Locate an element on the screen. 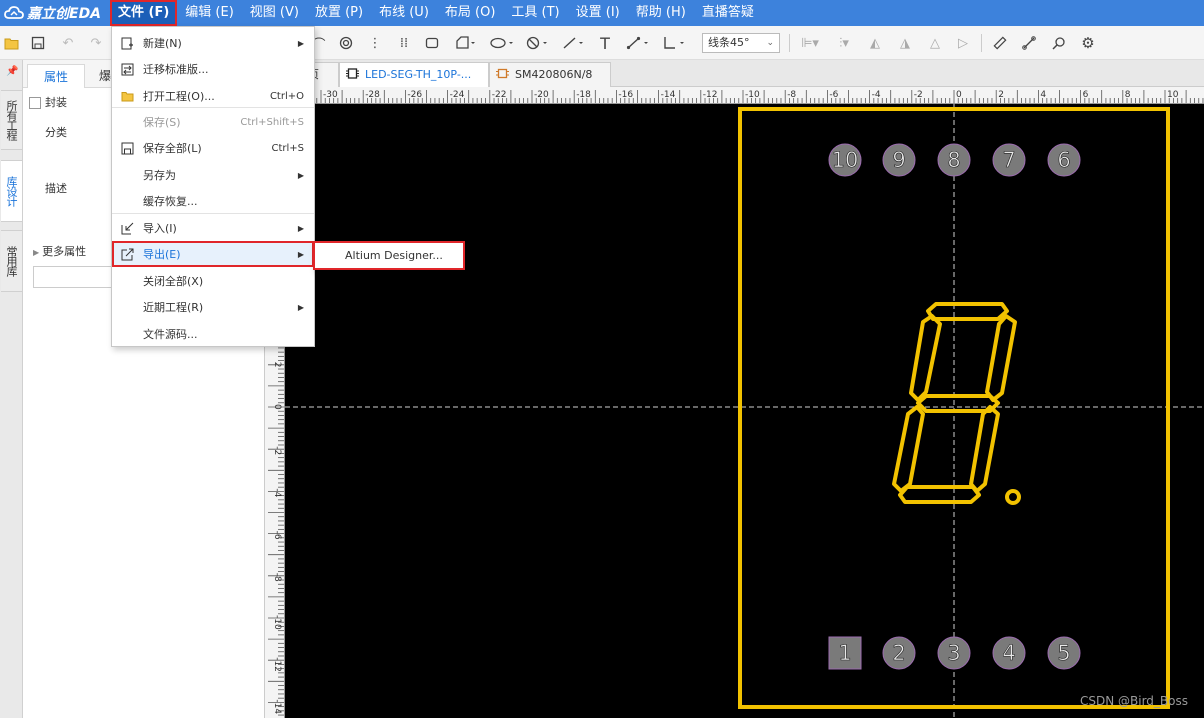  pad-array-icon: ⁞⁞ is located at coordinates (404, 43).